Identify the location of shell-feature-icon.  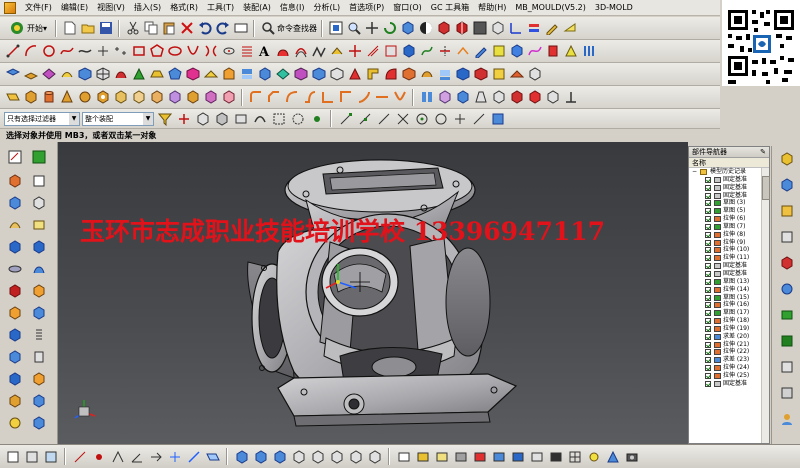
(14, 312).